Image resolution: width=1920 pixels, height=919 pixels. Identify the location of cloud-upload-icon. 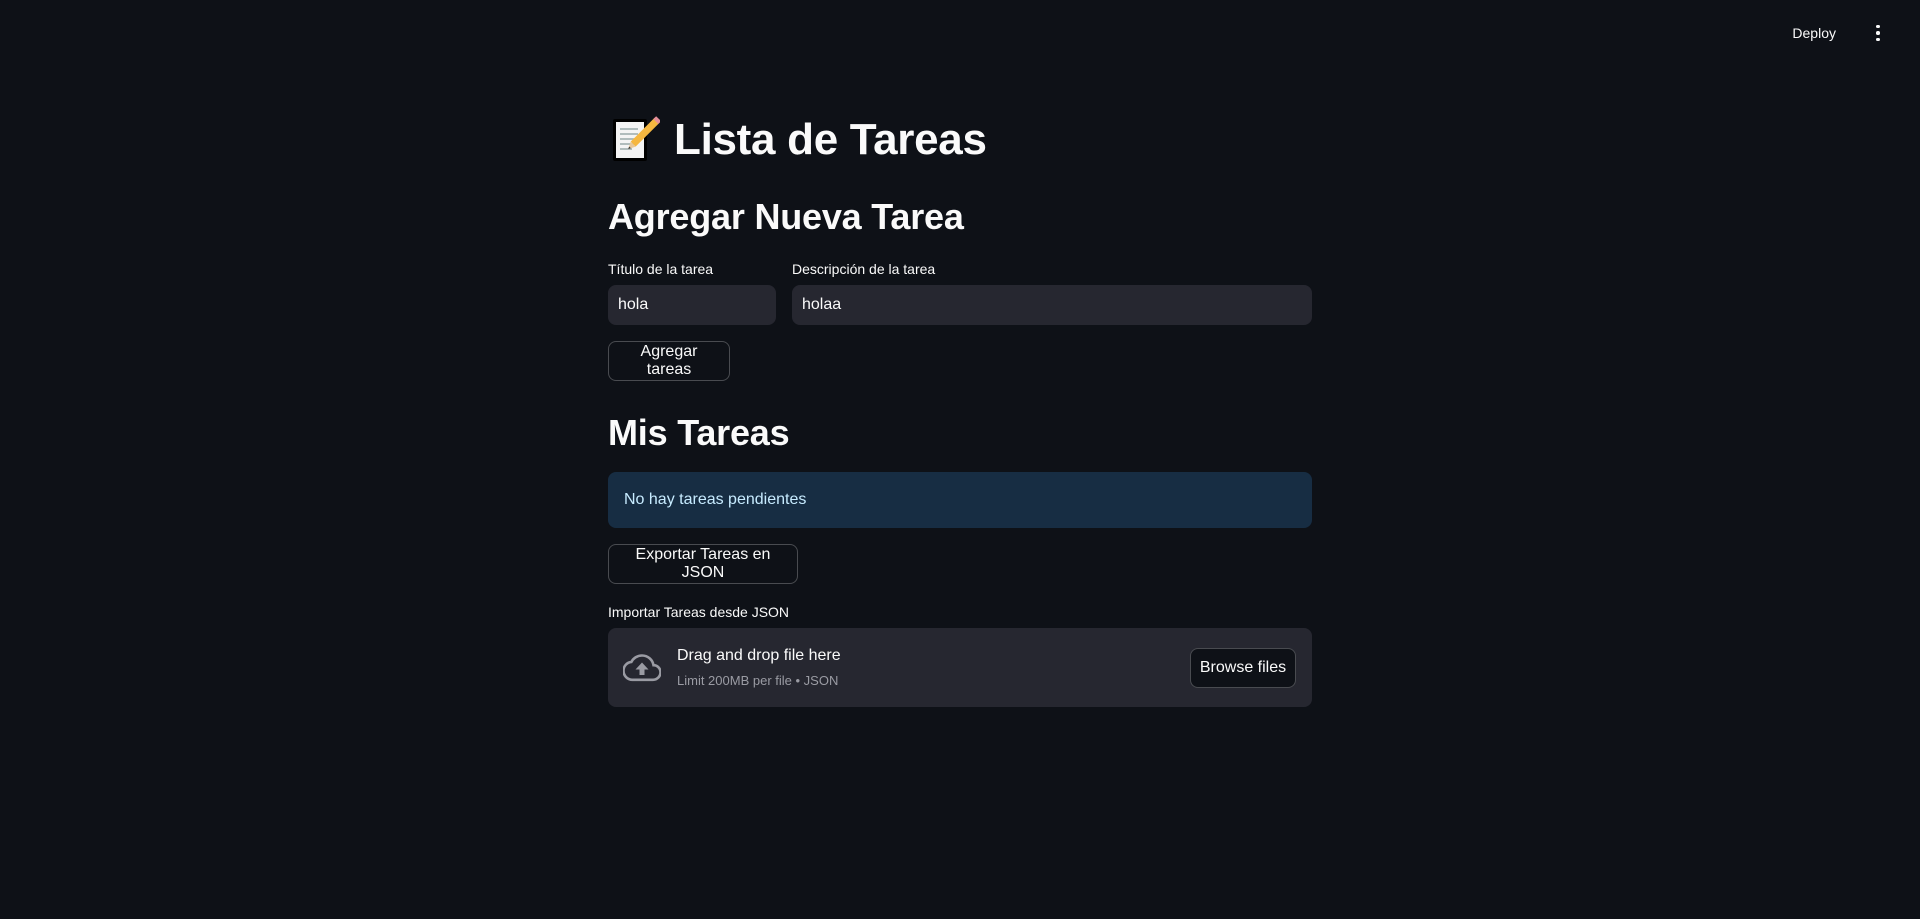
(642, 668).